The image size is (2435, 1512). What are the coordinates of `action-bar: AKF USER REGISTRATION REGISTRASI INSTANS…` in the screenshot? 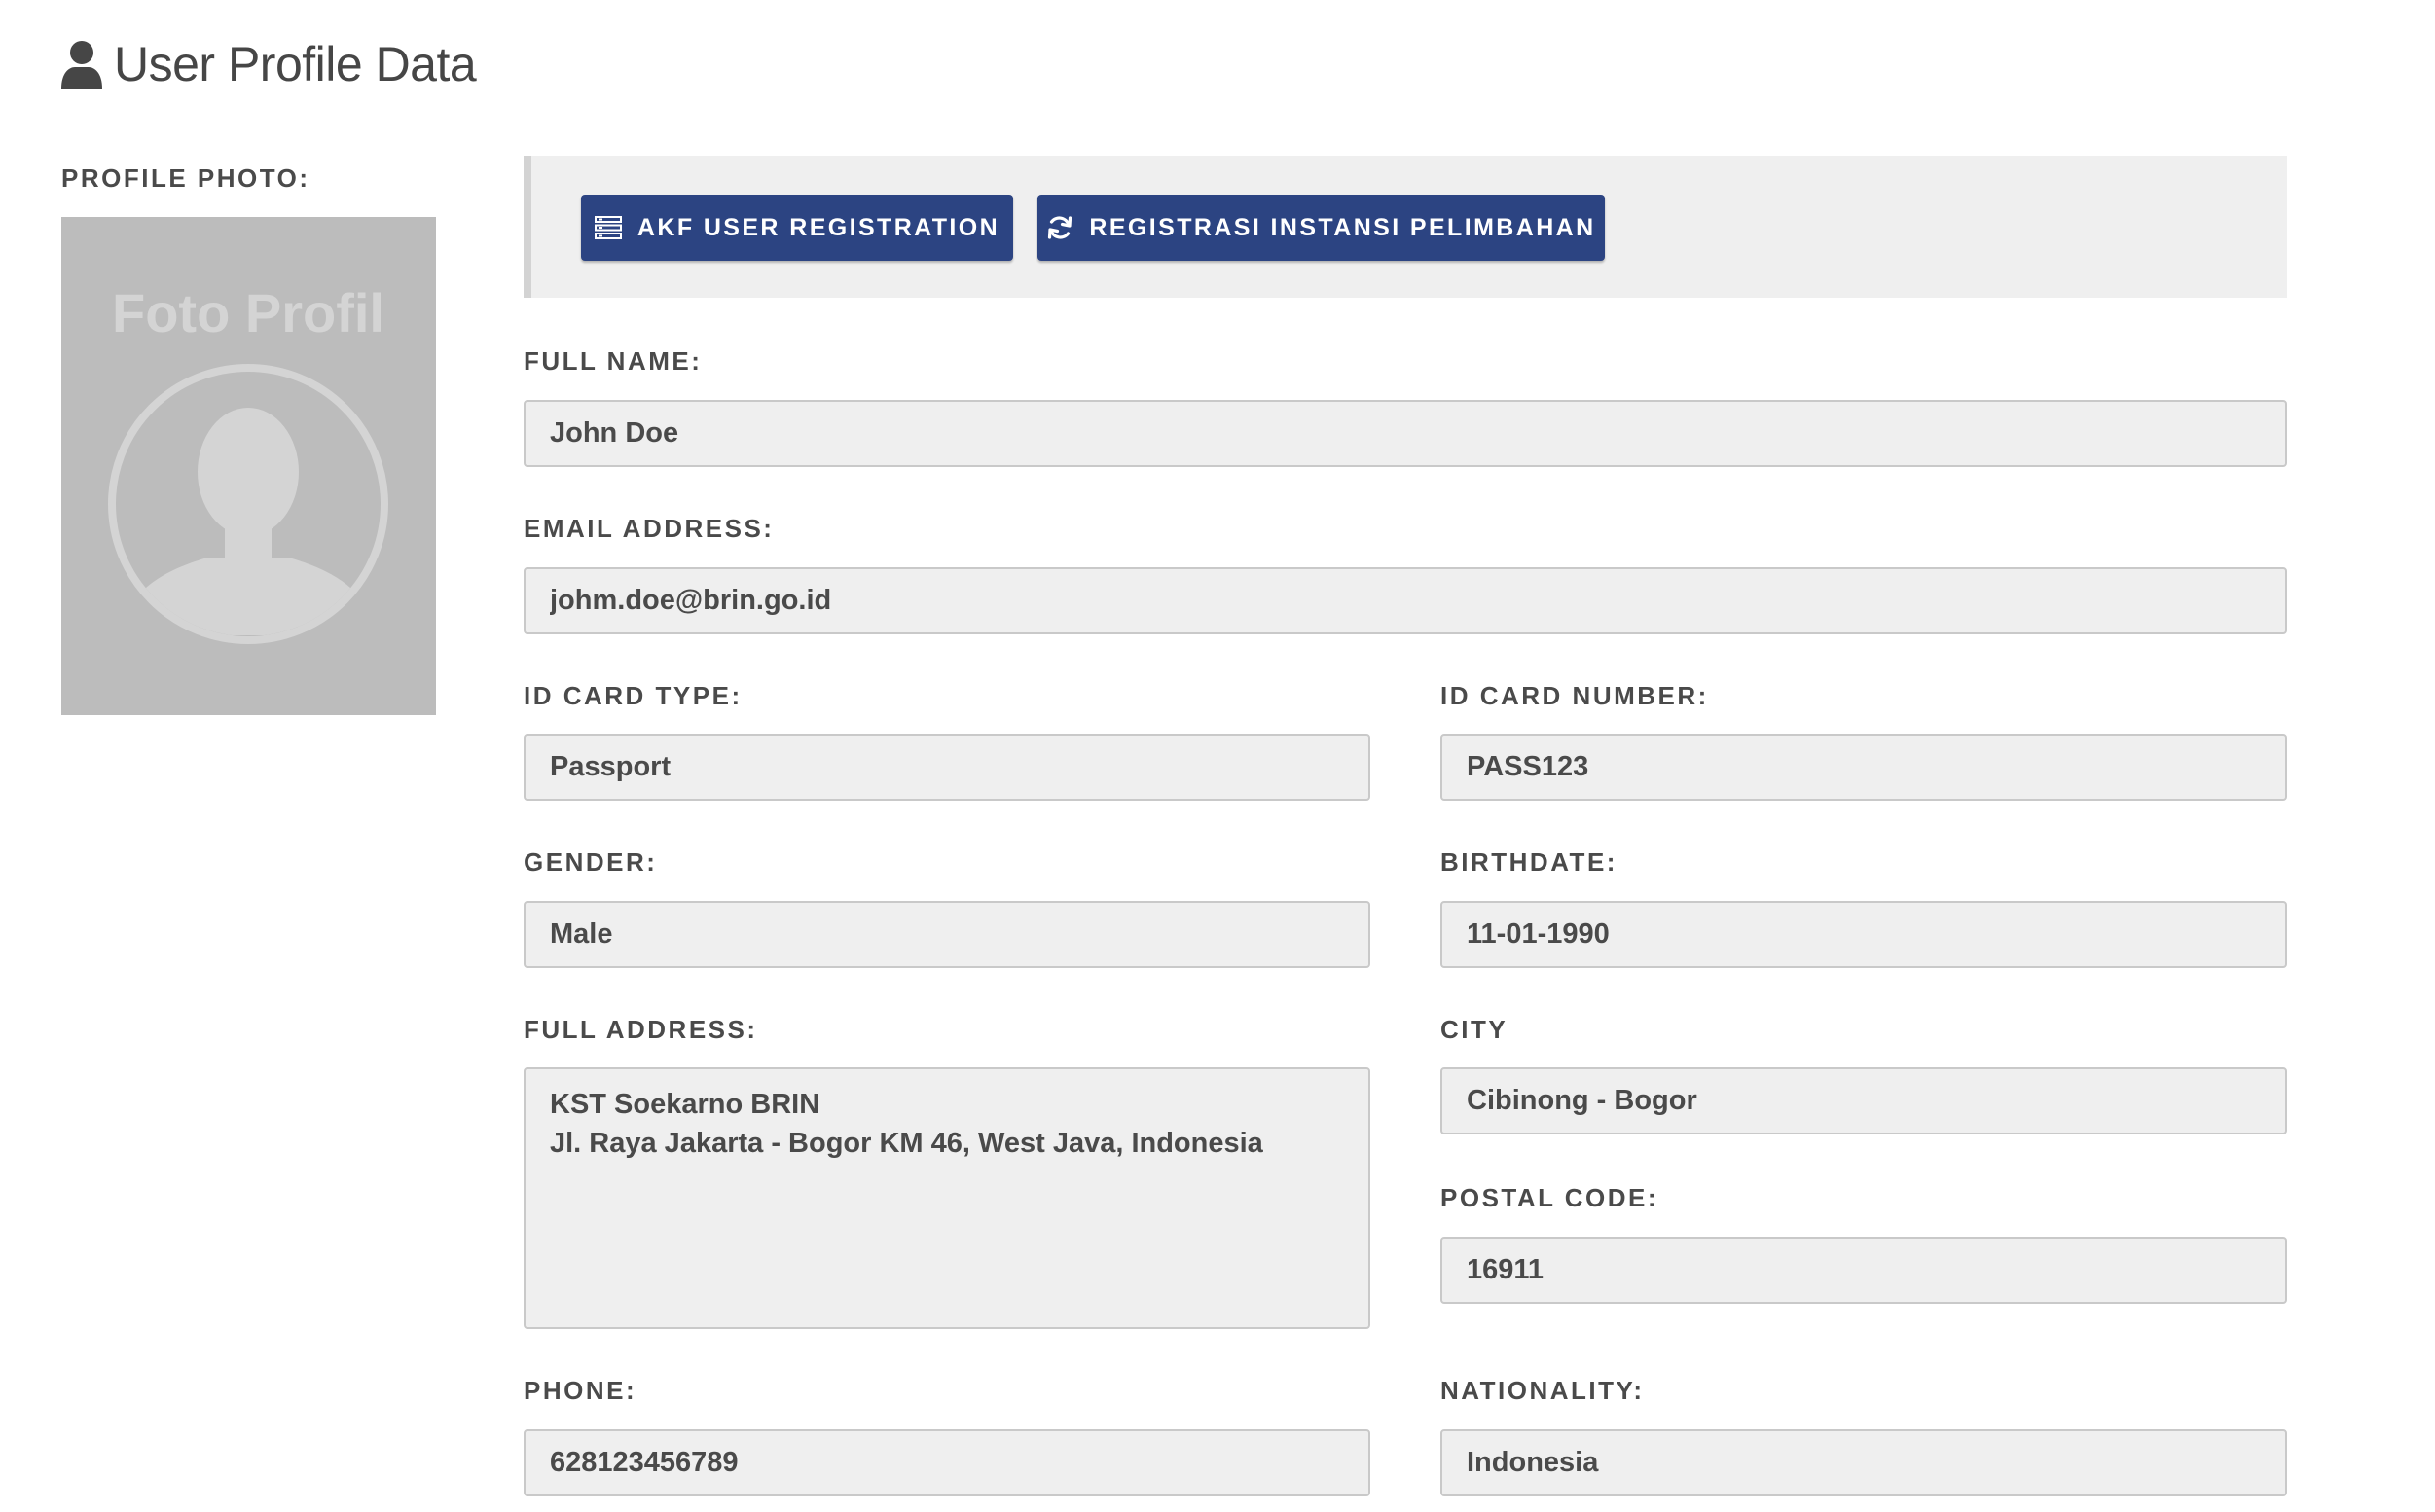 It's located at (1406, 227).